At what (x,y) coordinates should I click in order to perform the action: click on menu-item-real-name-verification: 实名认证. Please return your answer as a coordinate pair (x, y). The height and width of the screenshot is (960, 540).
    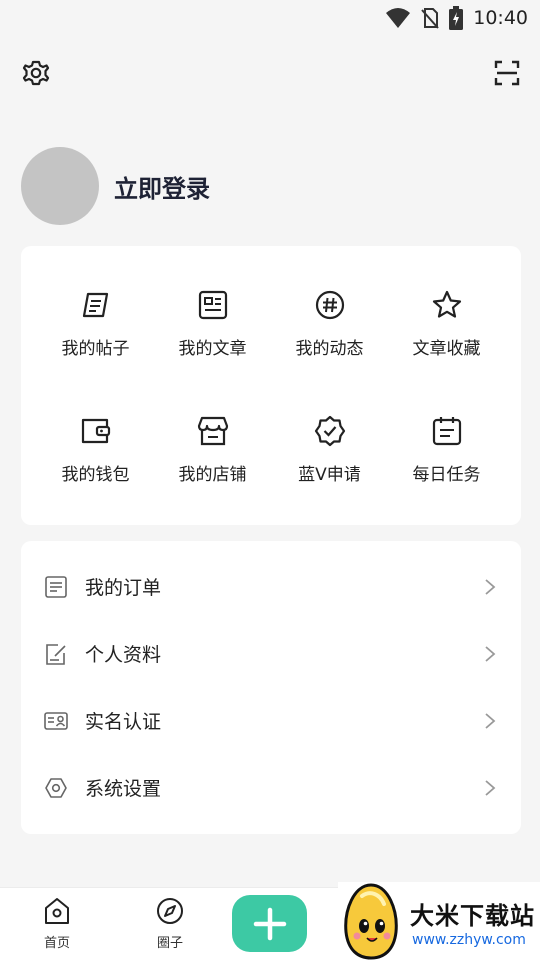
    Looking at the image, I should click on (271, 720).